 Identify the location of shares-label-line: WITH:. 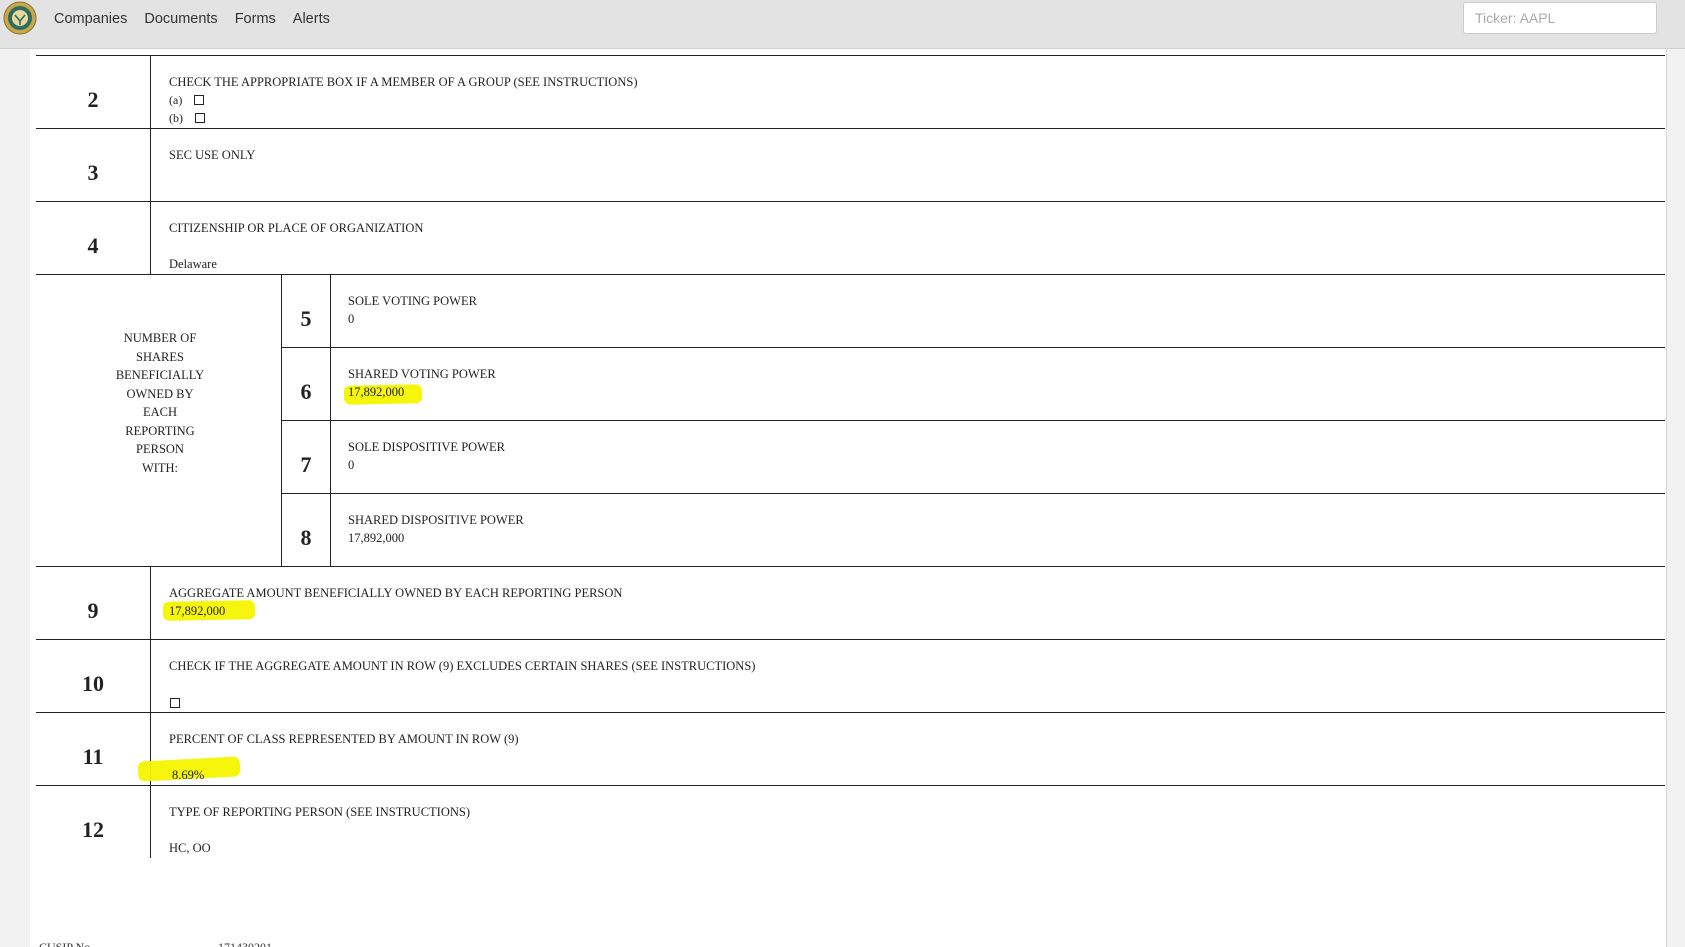
(160, 467).